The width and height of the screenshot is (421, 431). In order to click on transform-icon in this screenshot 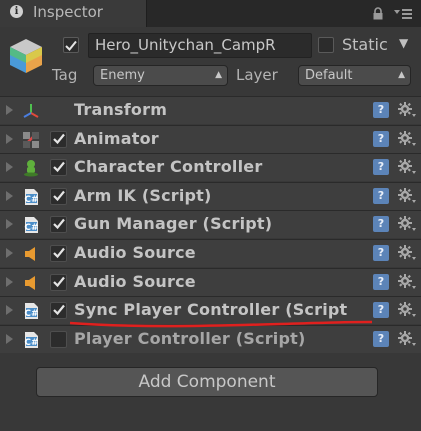, I will do `click(31, 111)`.